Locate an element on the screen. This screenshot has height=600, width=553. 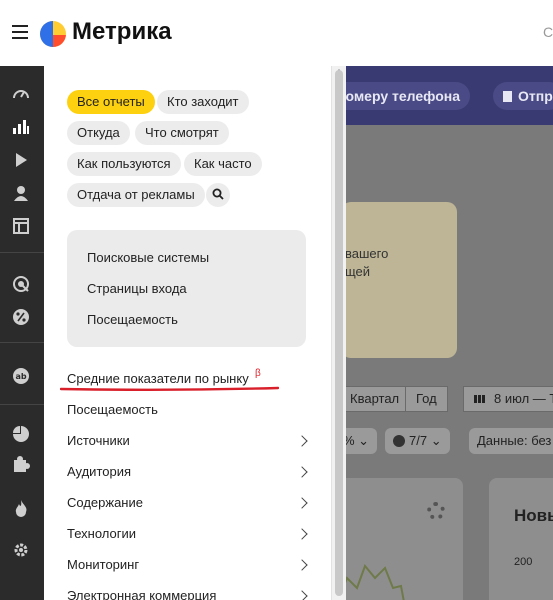
reports-icon is located at coordinates (21, 127).